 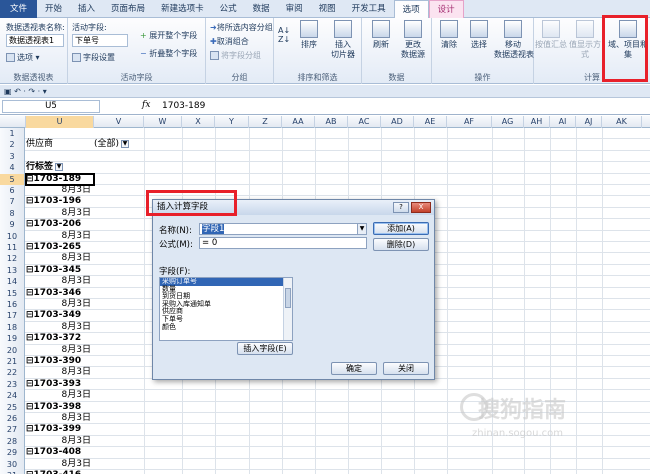 I want to click on field-settings-button: 字段设置, so click(x=93, y=57).